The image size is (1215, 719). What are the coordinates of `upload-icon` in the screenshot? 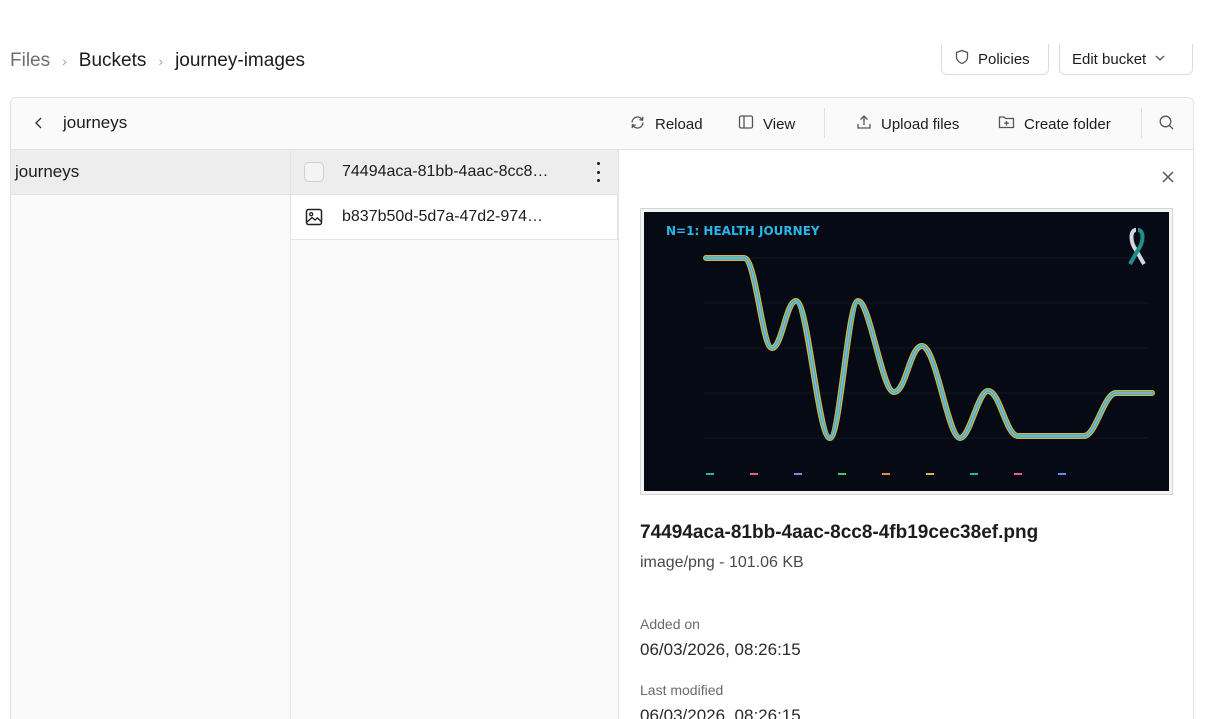 It's located at (864, 124).